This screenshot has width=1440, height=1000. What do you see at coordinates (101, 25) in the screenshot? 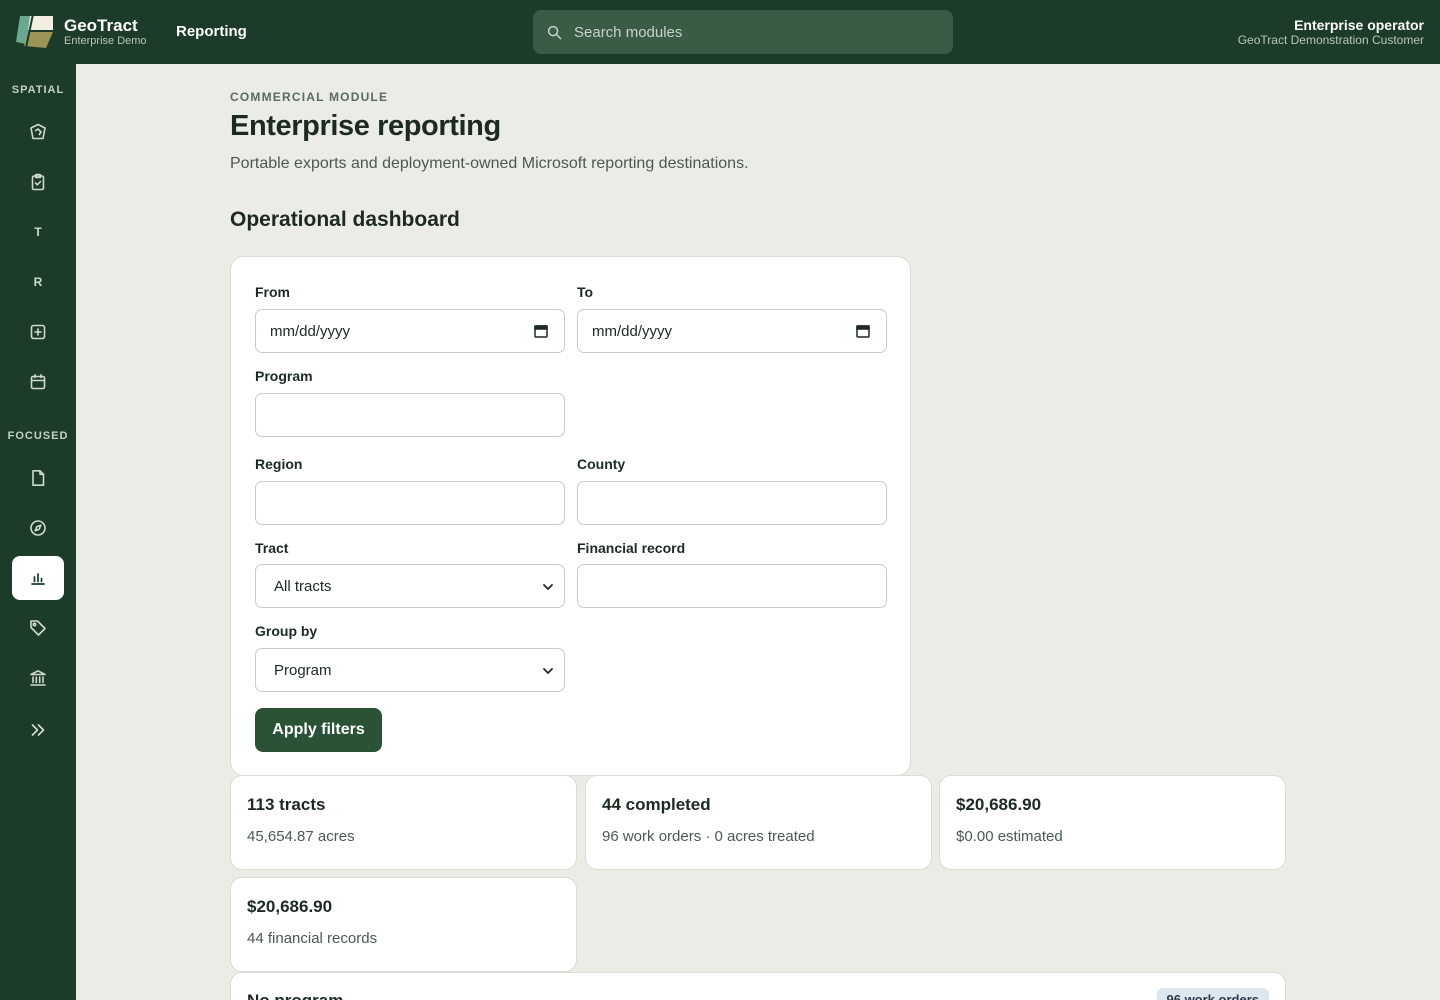
I see `app-name: GeoTract` at bounding box center [101, 25].